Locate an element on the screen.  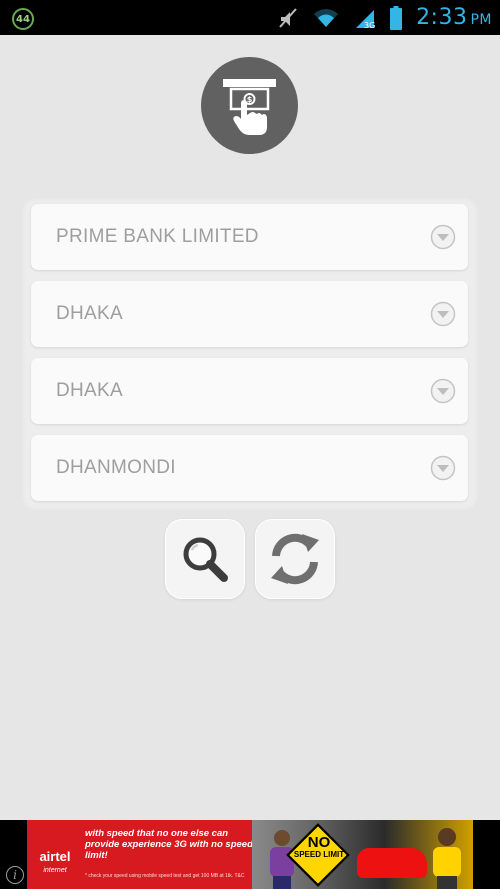
refresh-icon is located at coordinates (295, 559).